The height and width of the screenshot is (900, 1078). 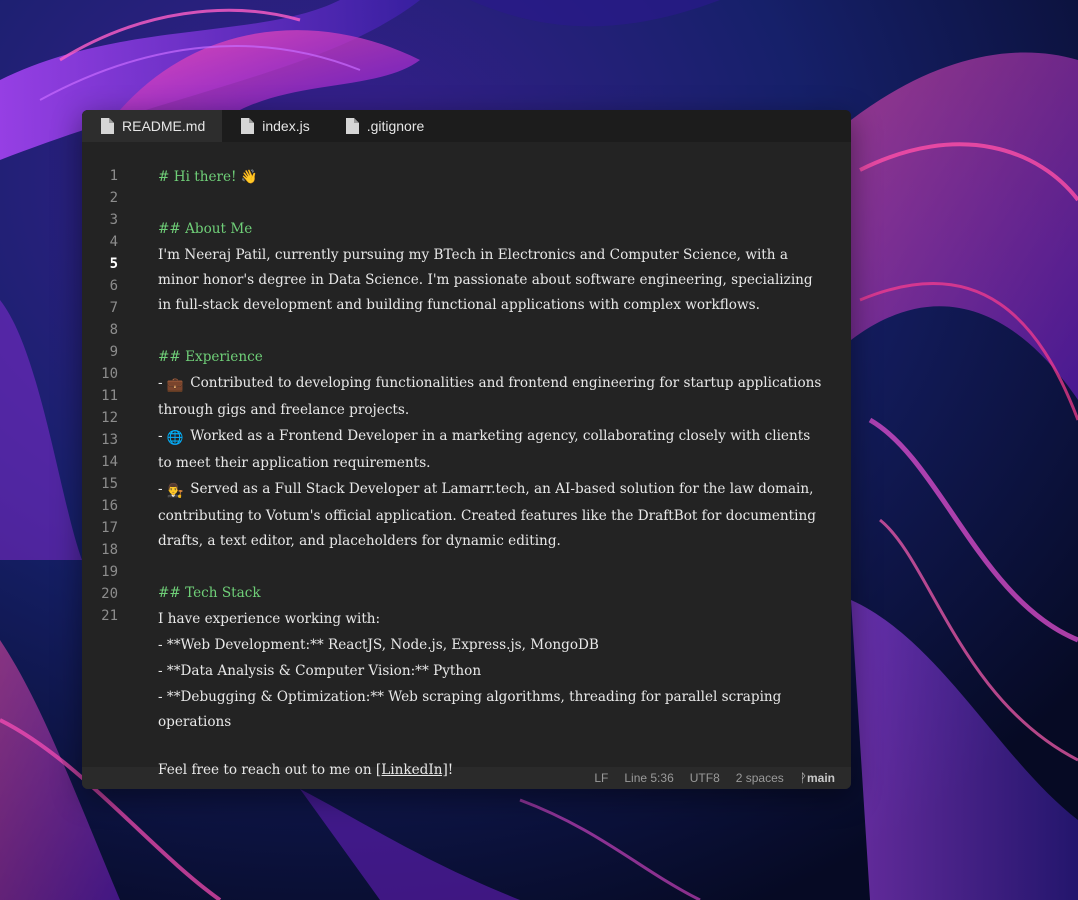 What do you see at coordinates (164, 126) in the screenshot?
I see `tab-label: README.md` at bounding box center [164, 126].